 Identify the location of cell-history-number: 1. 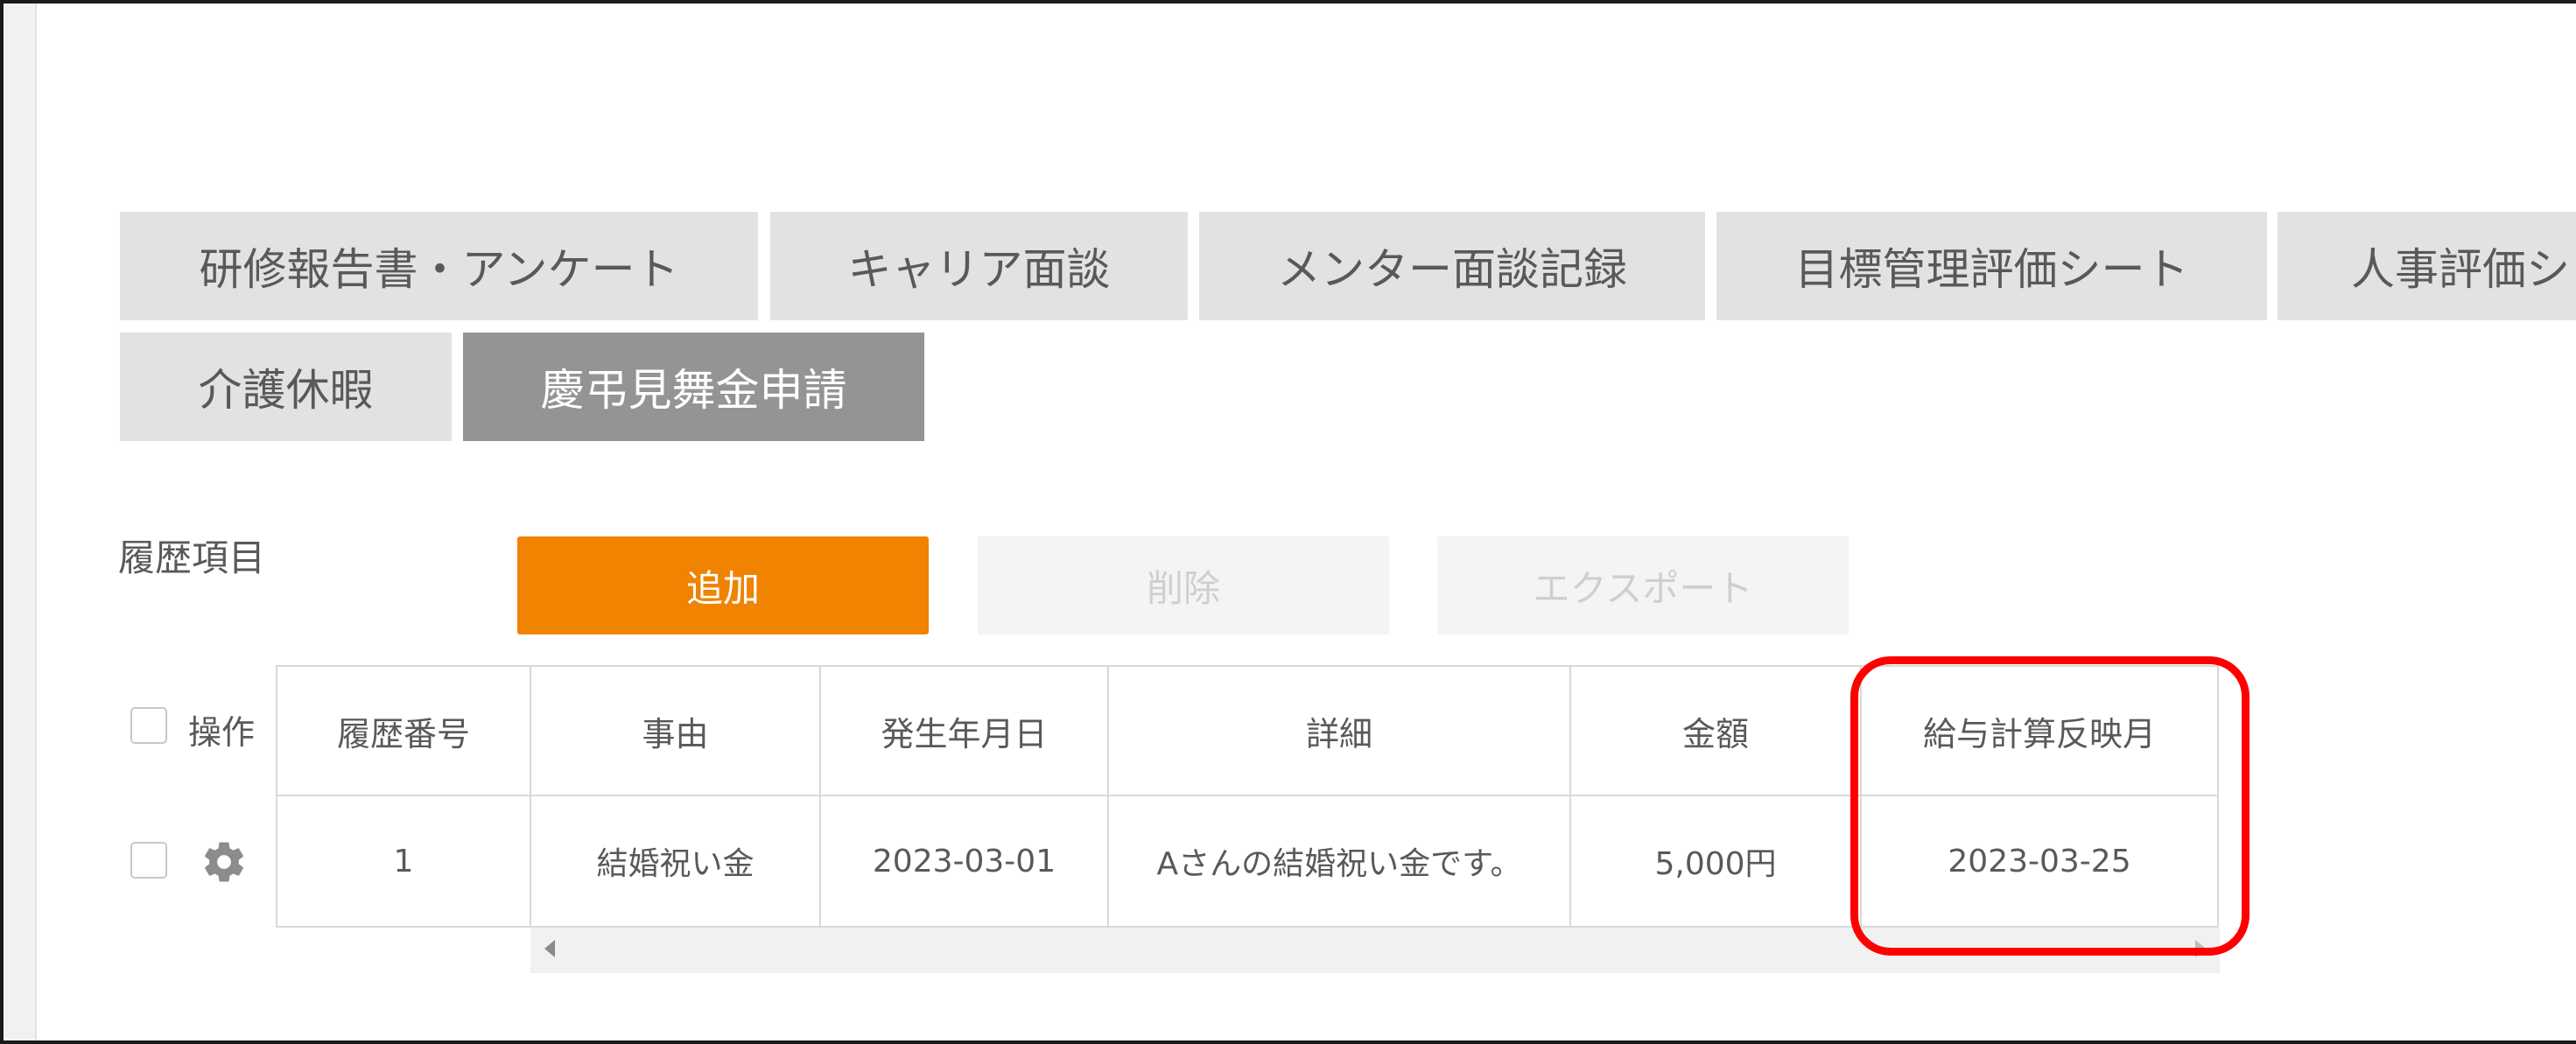
(403, 861).